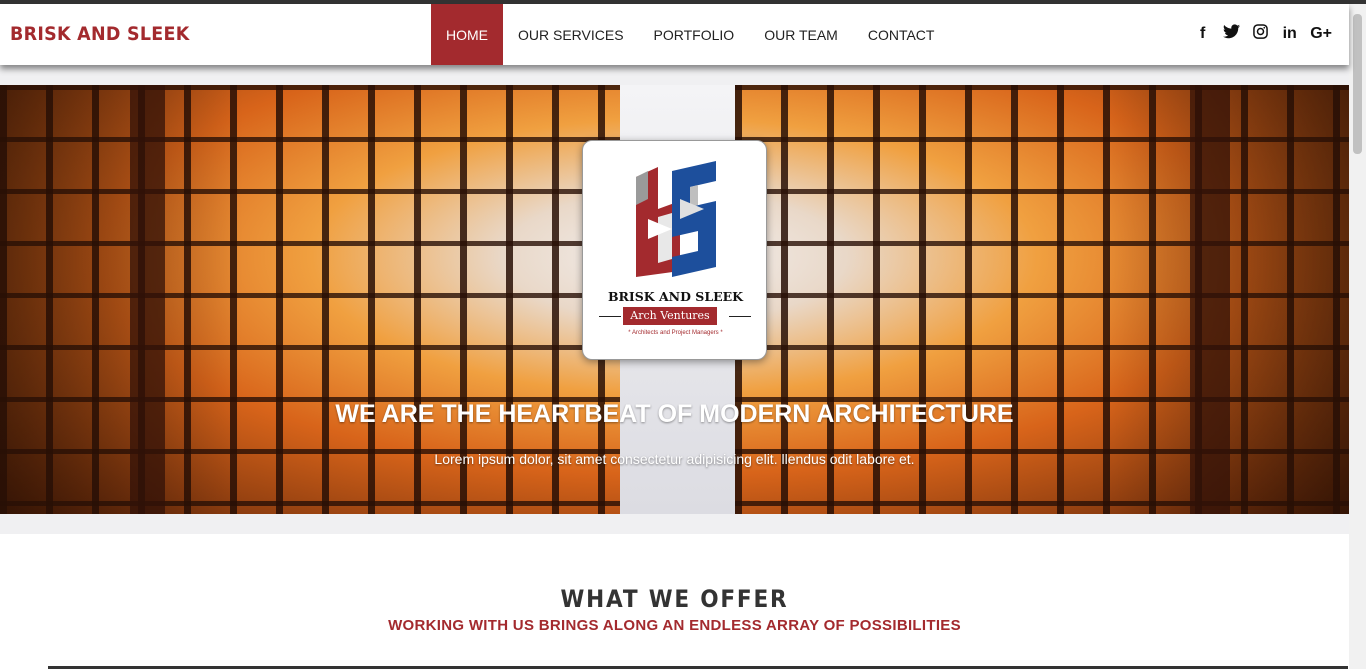 The image size is (1366, 669). What do you see at coordinates (1232, 34) in the screenshot?
I see `twitter-icon` at bounding box center [1232, 34].